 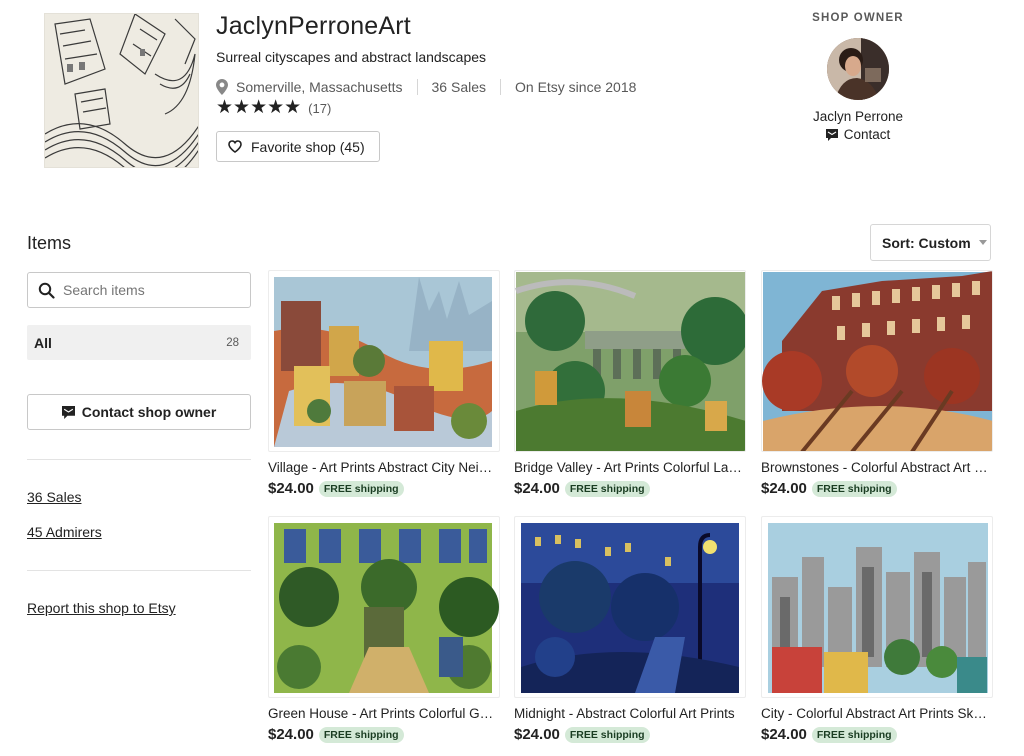 I want to click on items-heading: Items, so click(x=49, y=243).